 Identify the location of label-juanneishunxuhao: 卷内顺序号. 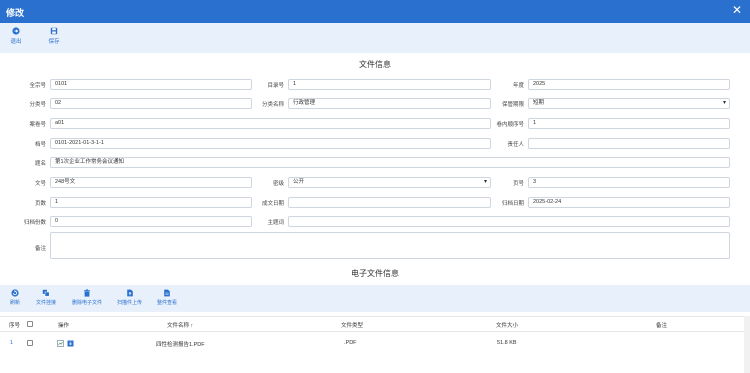
(510, 125).